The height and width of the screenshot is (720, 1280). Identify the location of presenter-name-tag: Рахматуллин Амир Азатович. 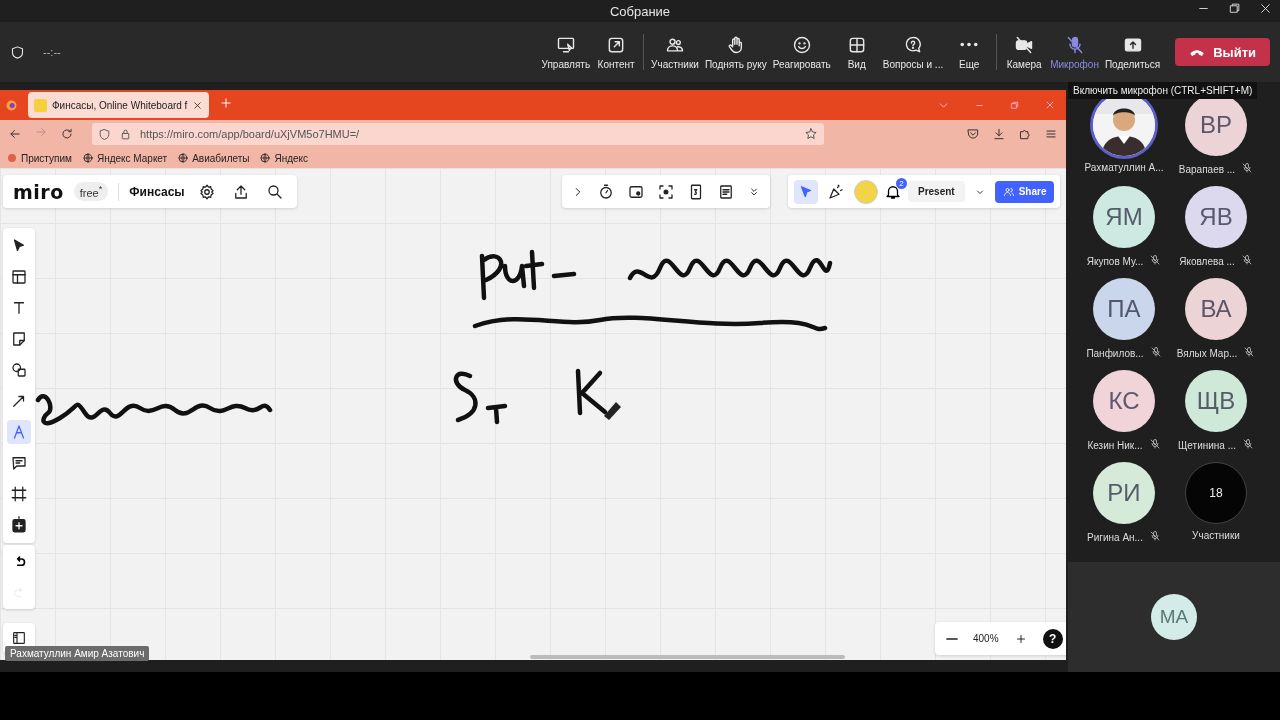
(77, 653).